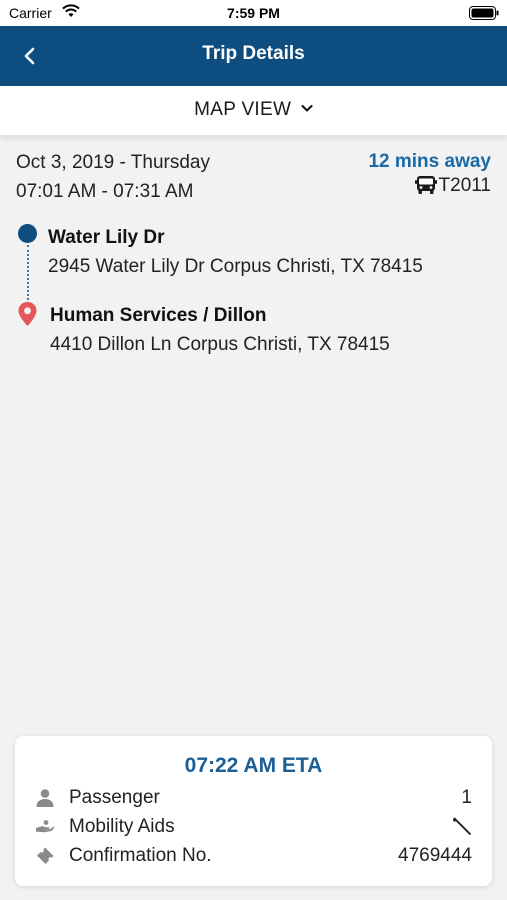  What do you see at coordinates (243, 109) in the screenshot?
I see `map-view-label: MAP VIEW` at bounding box center [243, 109].